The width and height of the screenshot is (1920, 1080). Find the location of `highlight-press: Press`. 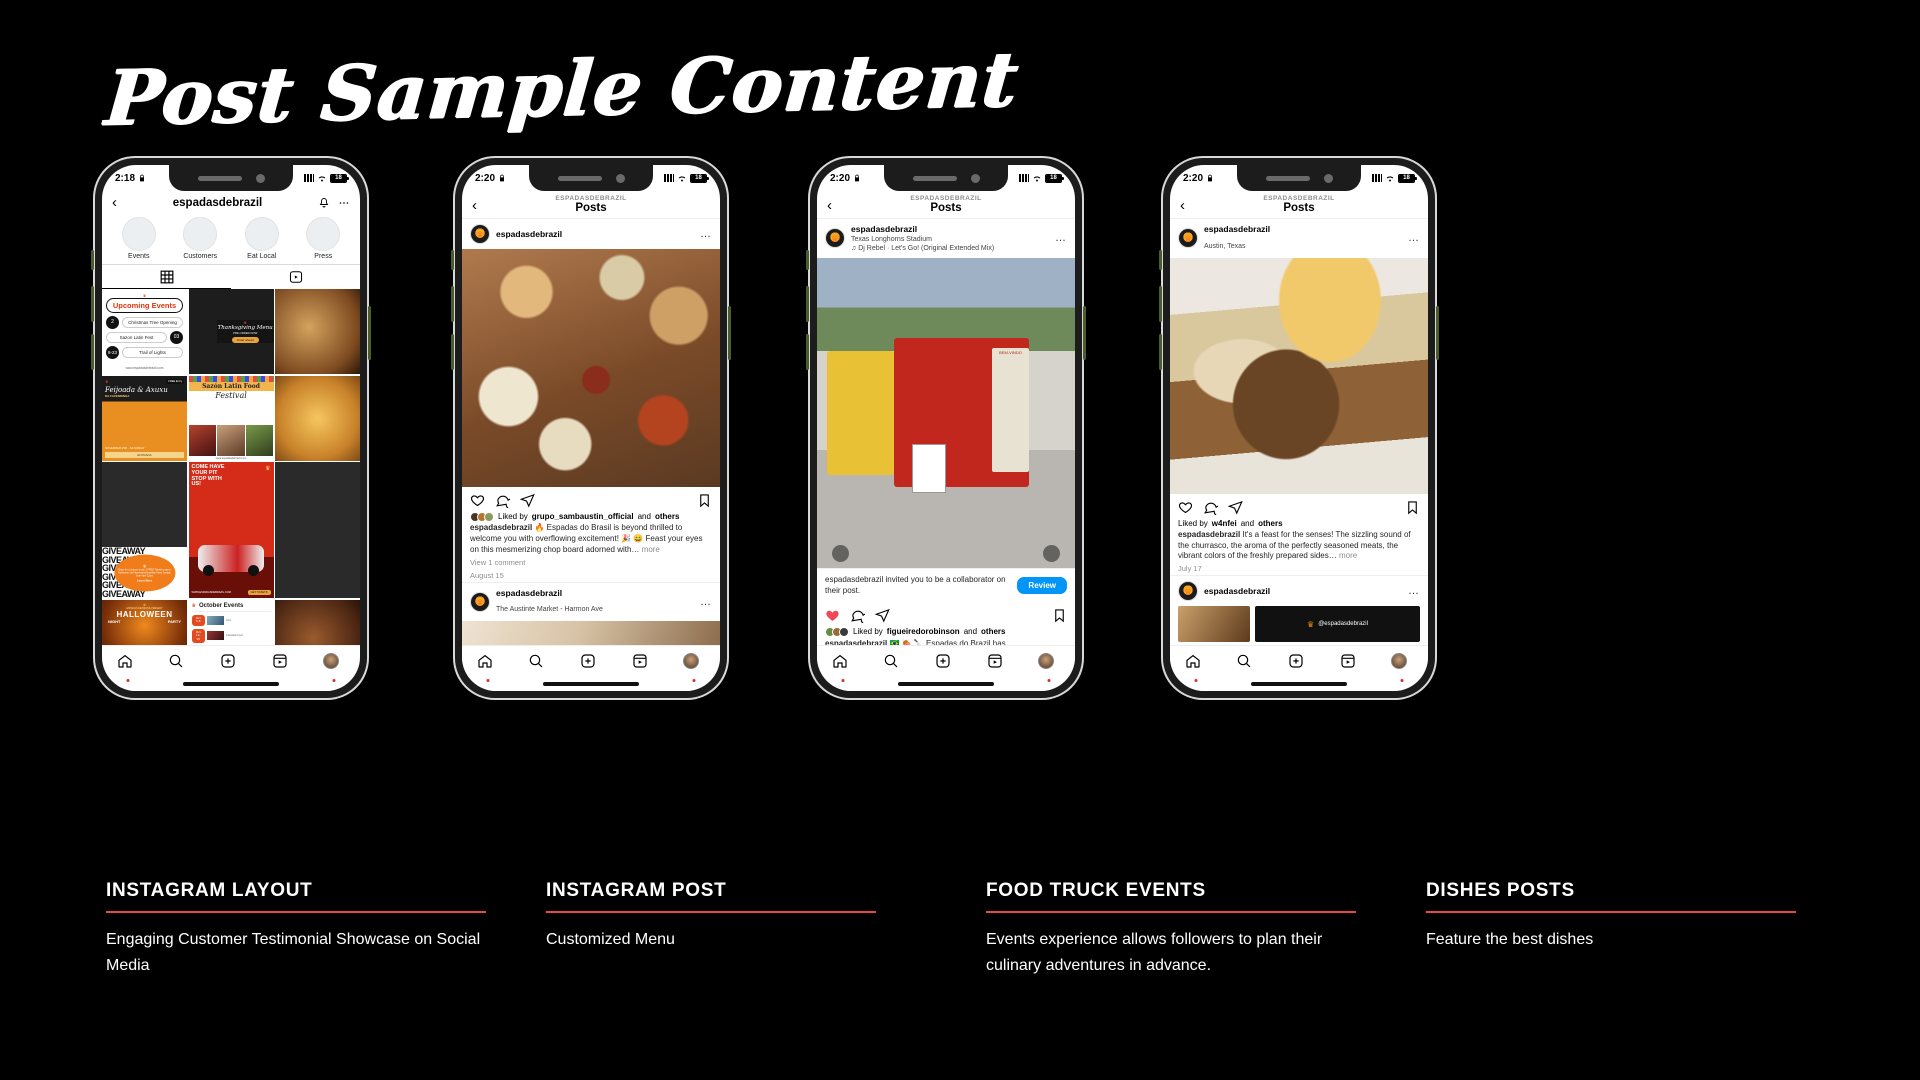

highlight-press: Press is located at coordinates (323, 238).